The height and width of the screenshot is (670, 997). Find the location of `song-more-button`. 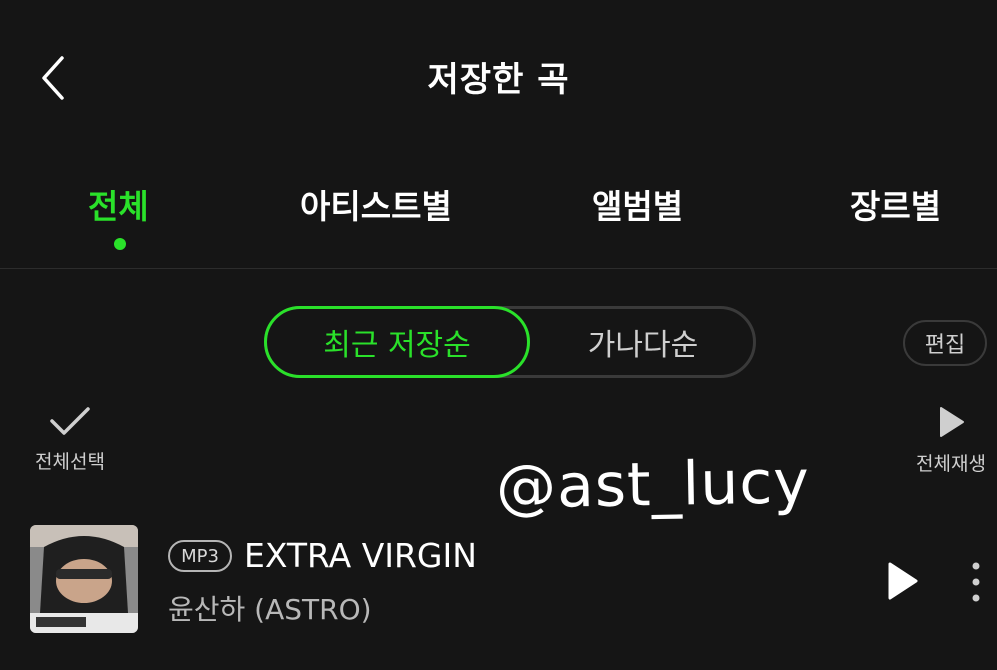

song-more-button is located at coordinates (976, 582).